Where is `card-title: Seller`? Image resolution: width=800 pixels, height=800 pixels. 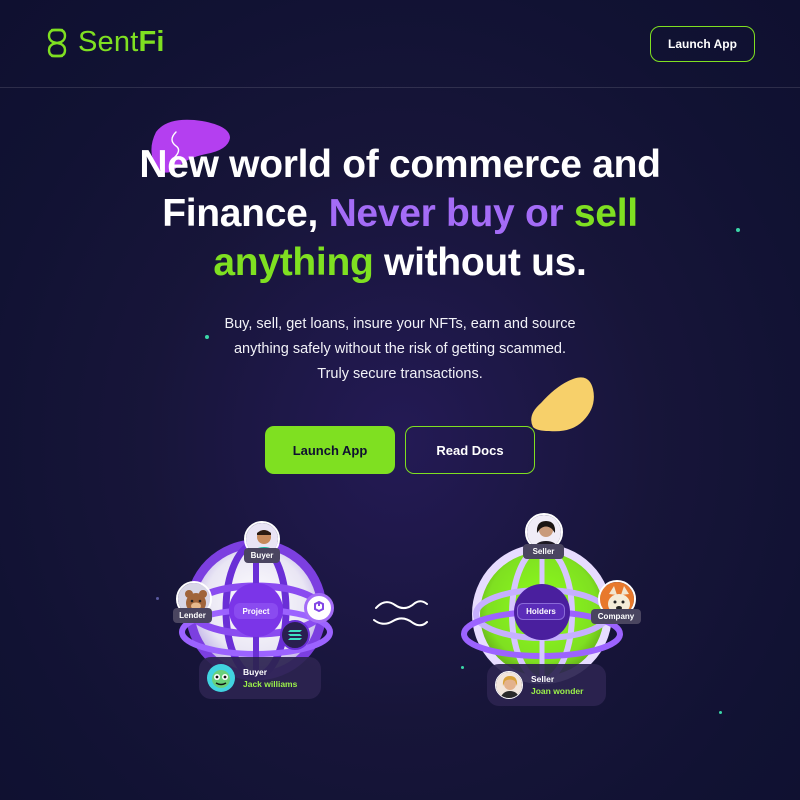
card-title: Seller is located at coordinates (543, 679).